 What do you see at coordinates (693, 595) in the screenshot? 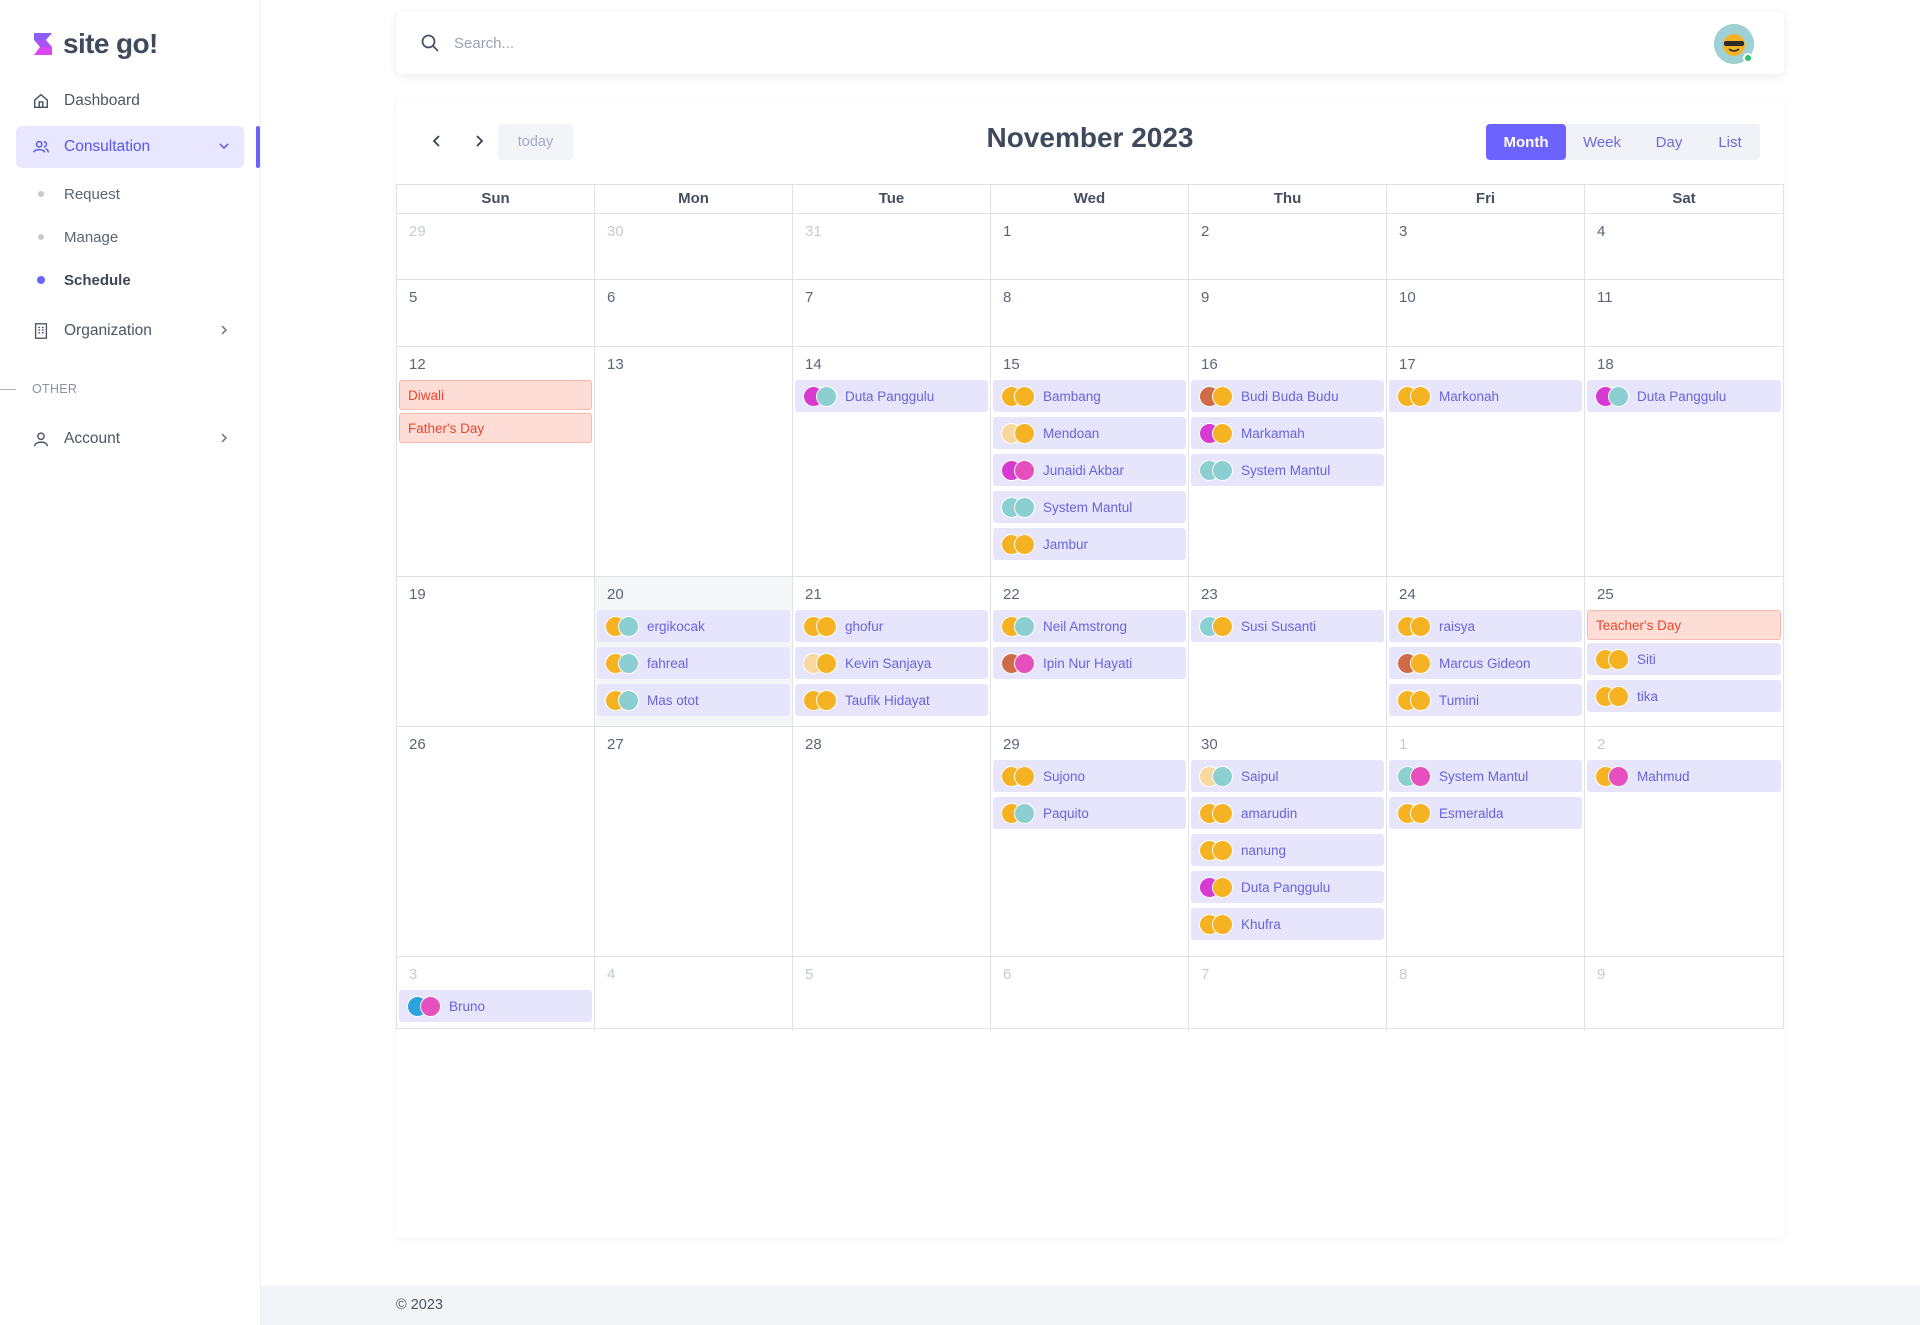
I see `day-number: 20` at bounding box center [693, 595].